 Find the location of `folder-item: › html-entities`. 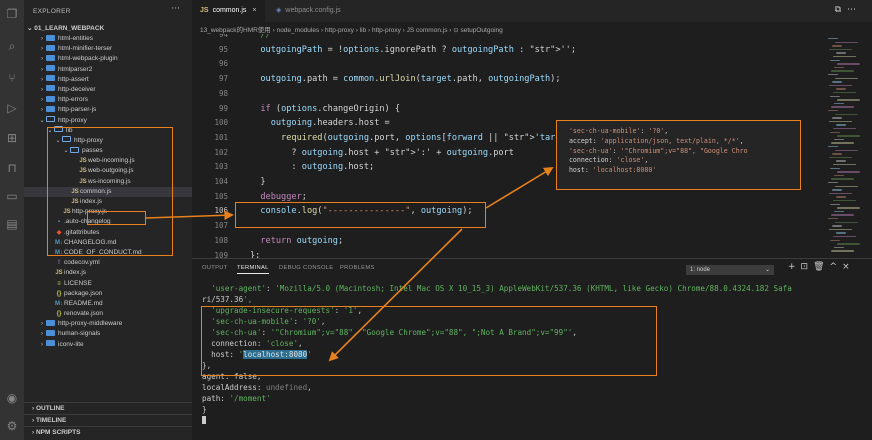

folder-item: › html-entities is located at coordinates (108, 39).